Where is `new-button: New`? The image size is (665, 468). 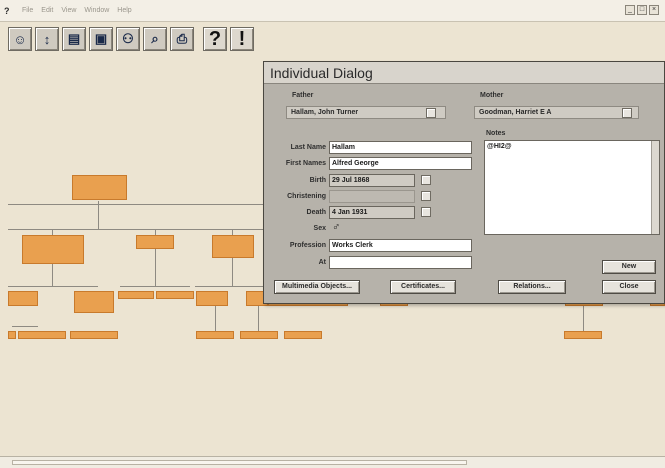
new-button: New is located at coordinates (629, 267).